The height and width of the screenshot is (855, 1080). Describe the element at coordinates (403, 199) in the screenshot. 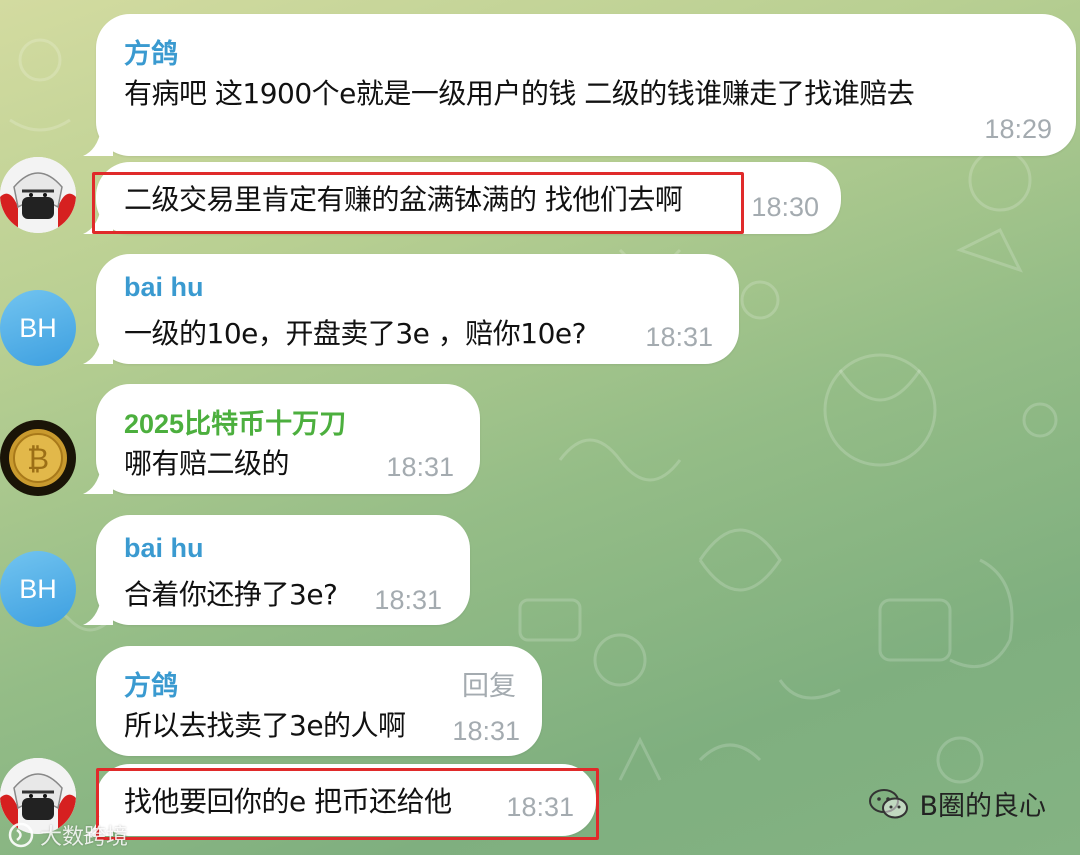

I see `message-text: 二级交易里肯定有赚的盆满钵满的 找他们去啊` at that location.